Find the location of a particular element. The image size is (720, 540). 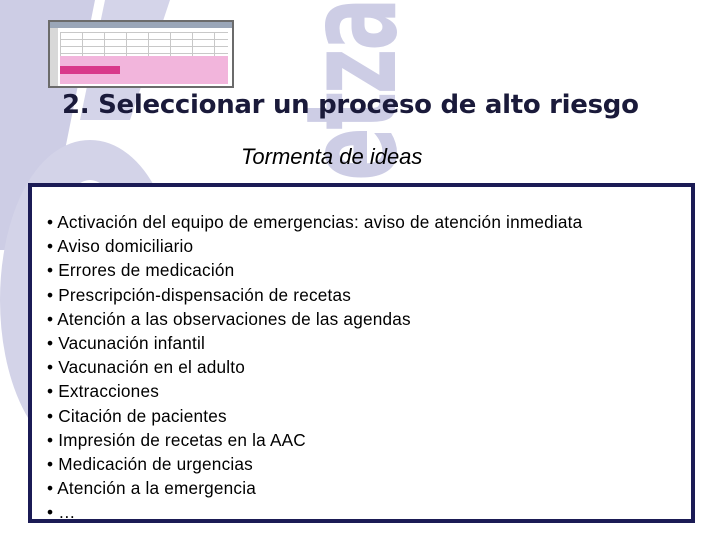

slide-subtitle: Tormenta de ideas is located at coordinates (332, 156).